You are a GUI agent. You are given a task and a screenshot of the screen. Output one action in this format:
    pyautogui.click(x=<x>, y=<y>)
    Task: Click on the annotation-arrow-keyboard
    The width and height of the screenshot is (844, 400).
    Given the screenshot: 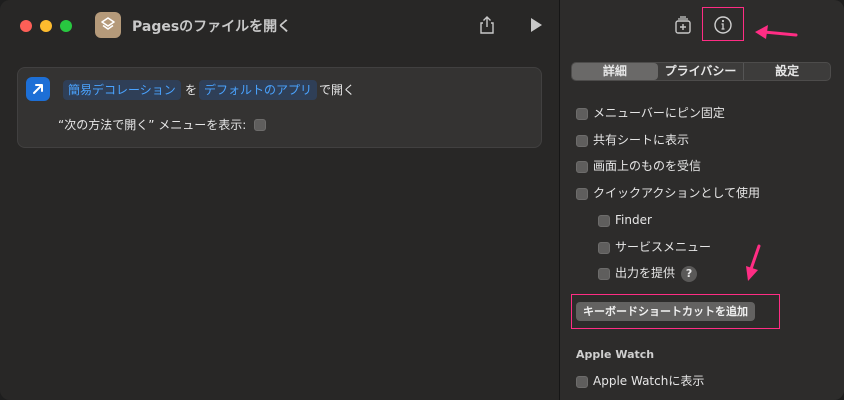 What is the action you would take?
    pyautogui.click(x=753, y=265)
    